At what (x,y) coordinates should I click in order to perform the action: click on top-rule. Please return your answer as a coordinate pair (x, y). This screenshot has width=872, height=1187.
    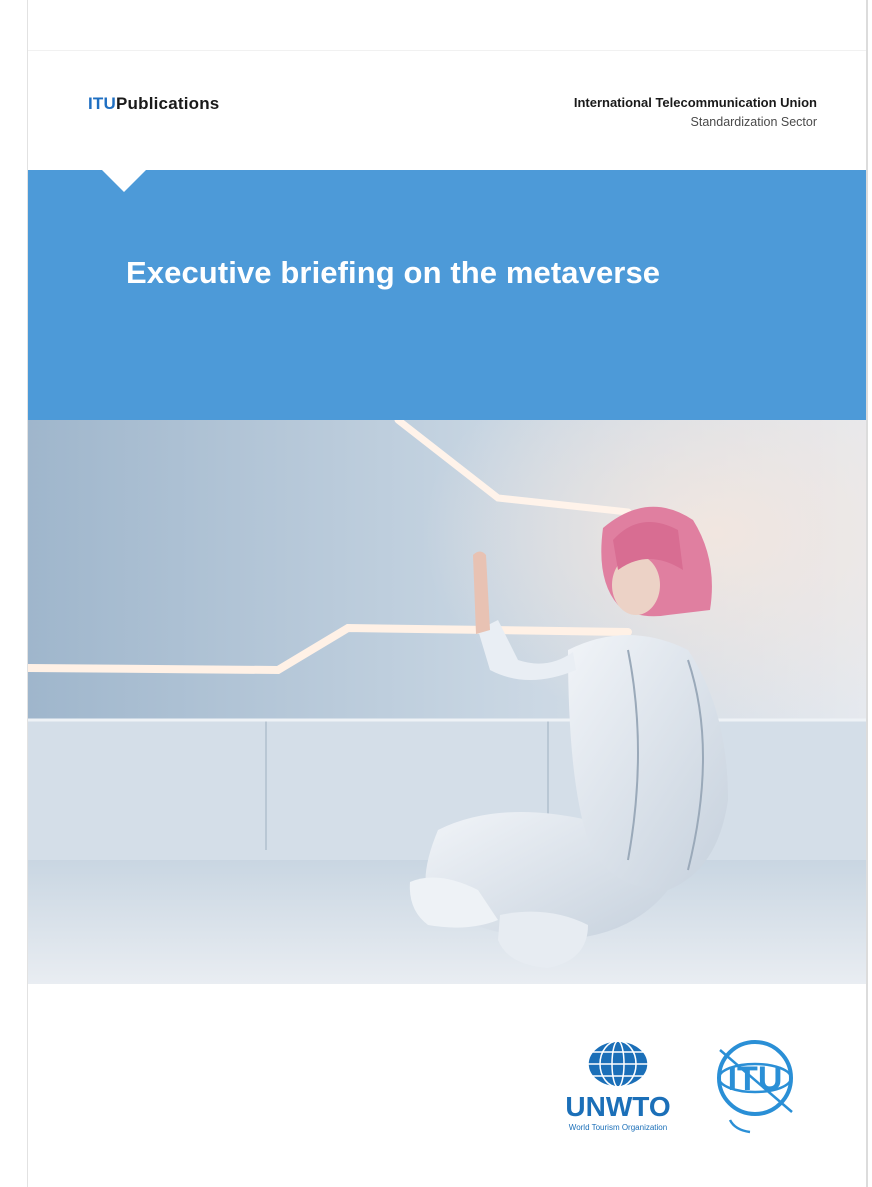
    Looking at the image, I should click on (447, 50).